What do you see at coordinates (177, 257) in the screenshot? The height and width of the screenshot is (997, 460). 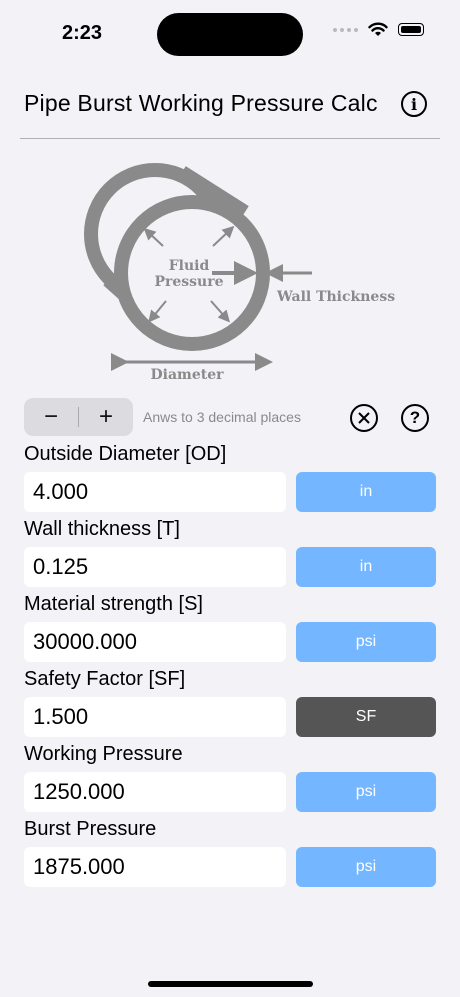 I see `pipe-shape` at bounding box center [177, 257].